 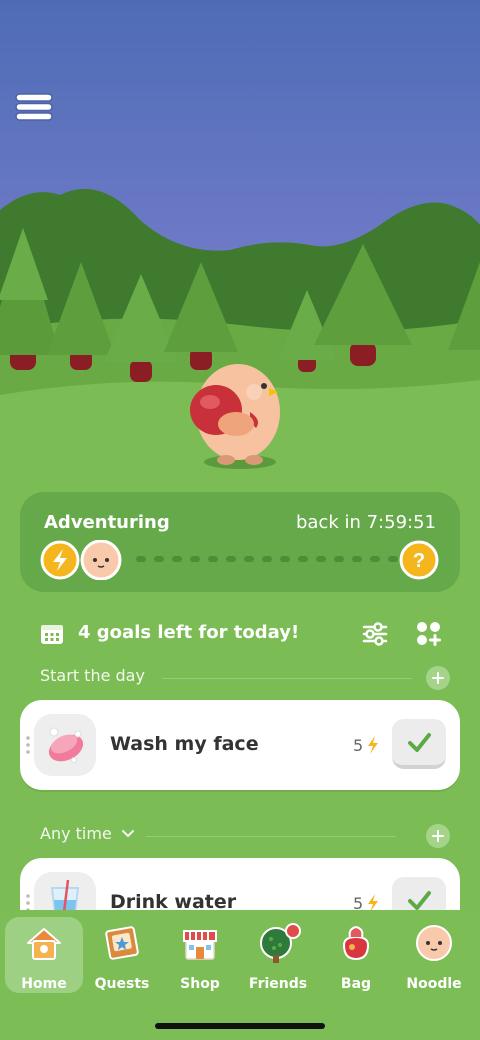 I want to click on hamburger-icon, so click(x=34, y=107).